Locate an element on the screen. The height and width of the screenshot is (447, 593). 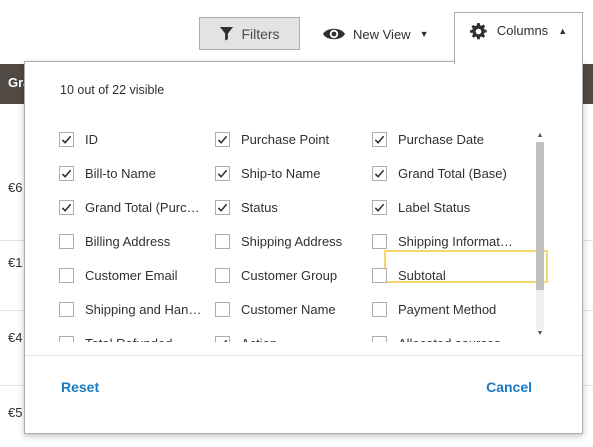
scroll-up-icon: ▲ is located at coordinates (540, 137).